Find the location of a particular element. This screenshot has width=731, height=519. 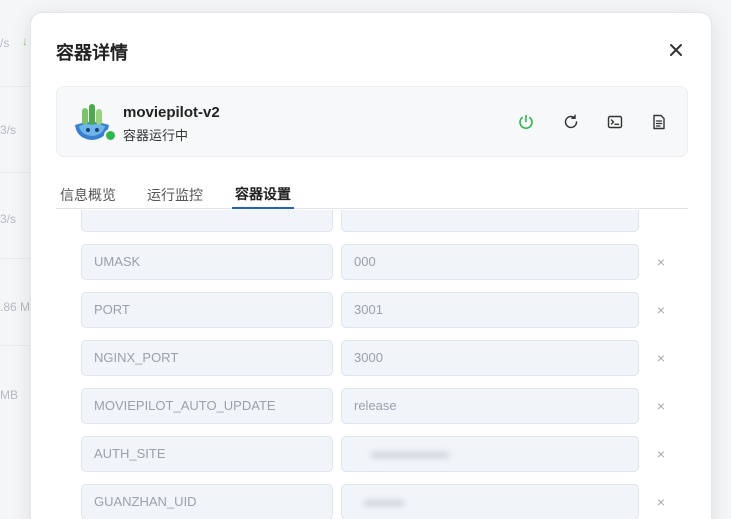

restart-icon is located at coordinates (571, 121).